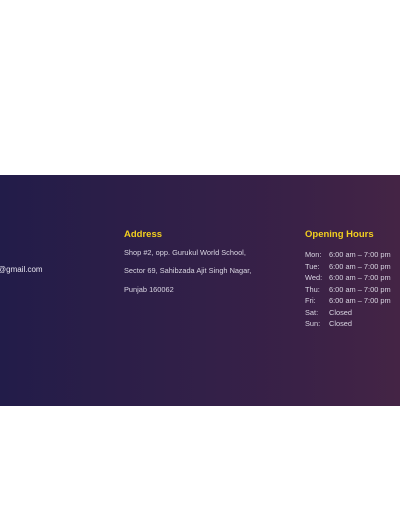 The image size is (400, 516). I want to click on hours-row-tue: Tue: 6:00 am – 7:00 pm, so click(352, 267).